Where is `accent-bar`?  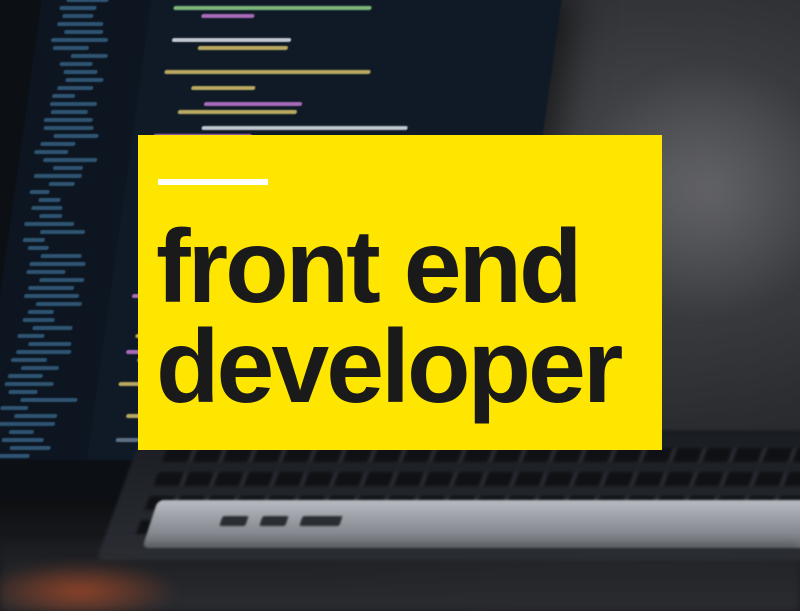 accent-bar is located at coordinates (213, 182).